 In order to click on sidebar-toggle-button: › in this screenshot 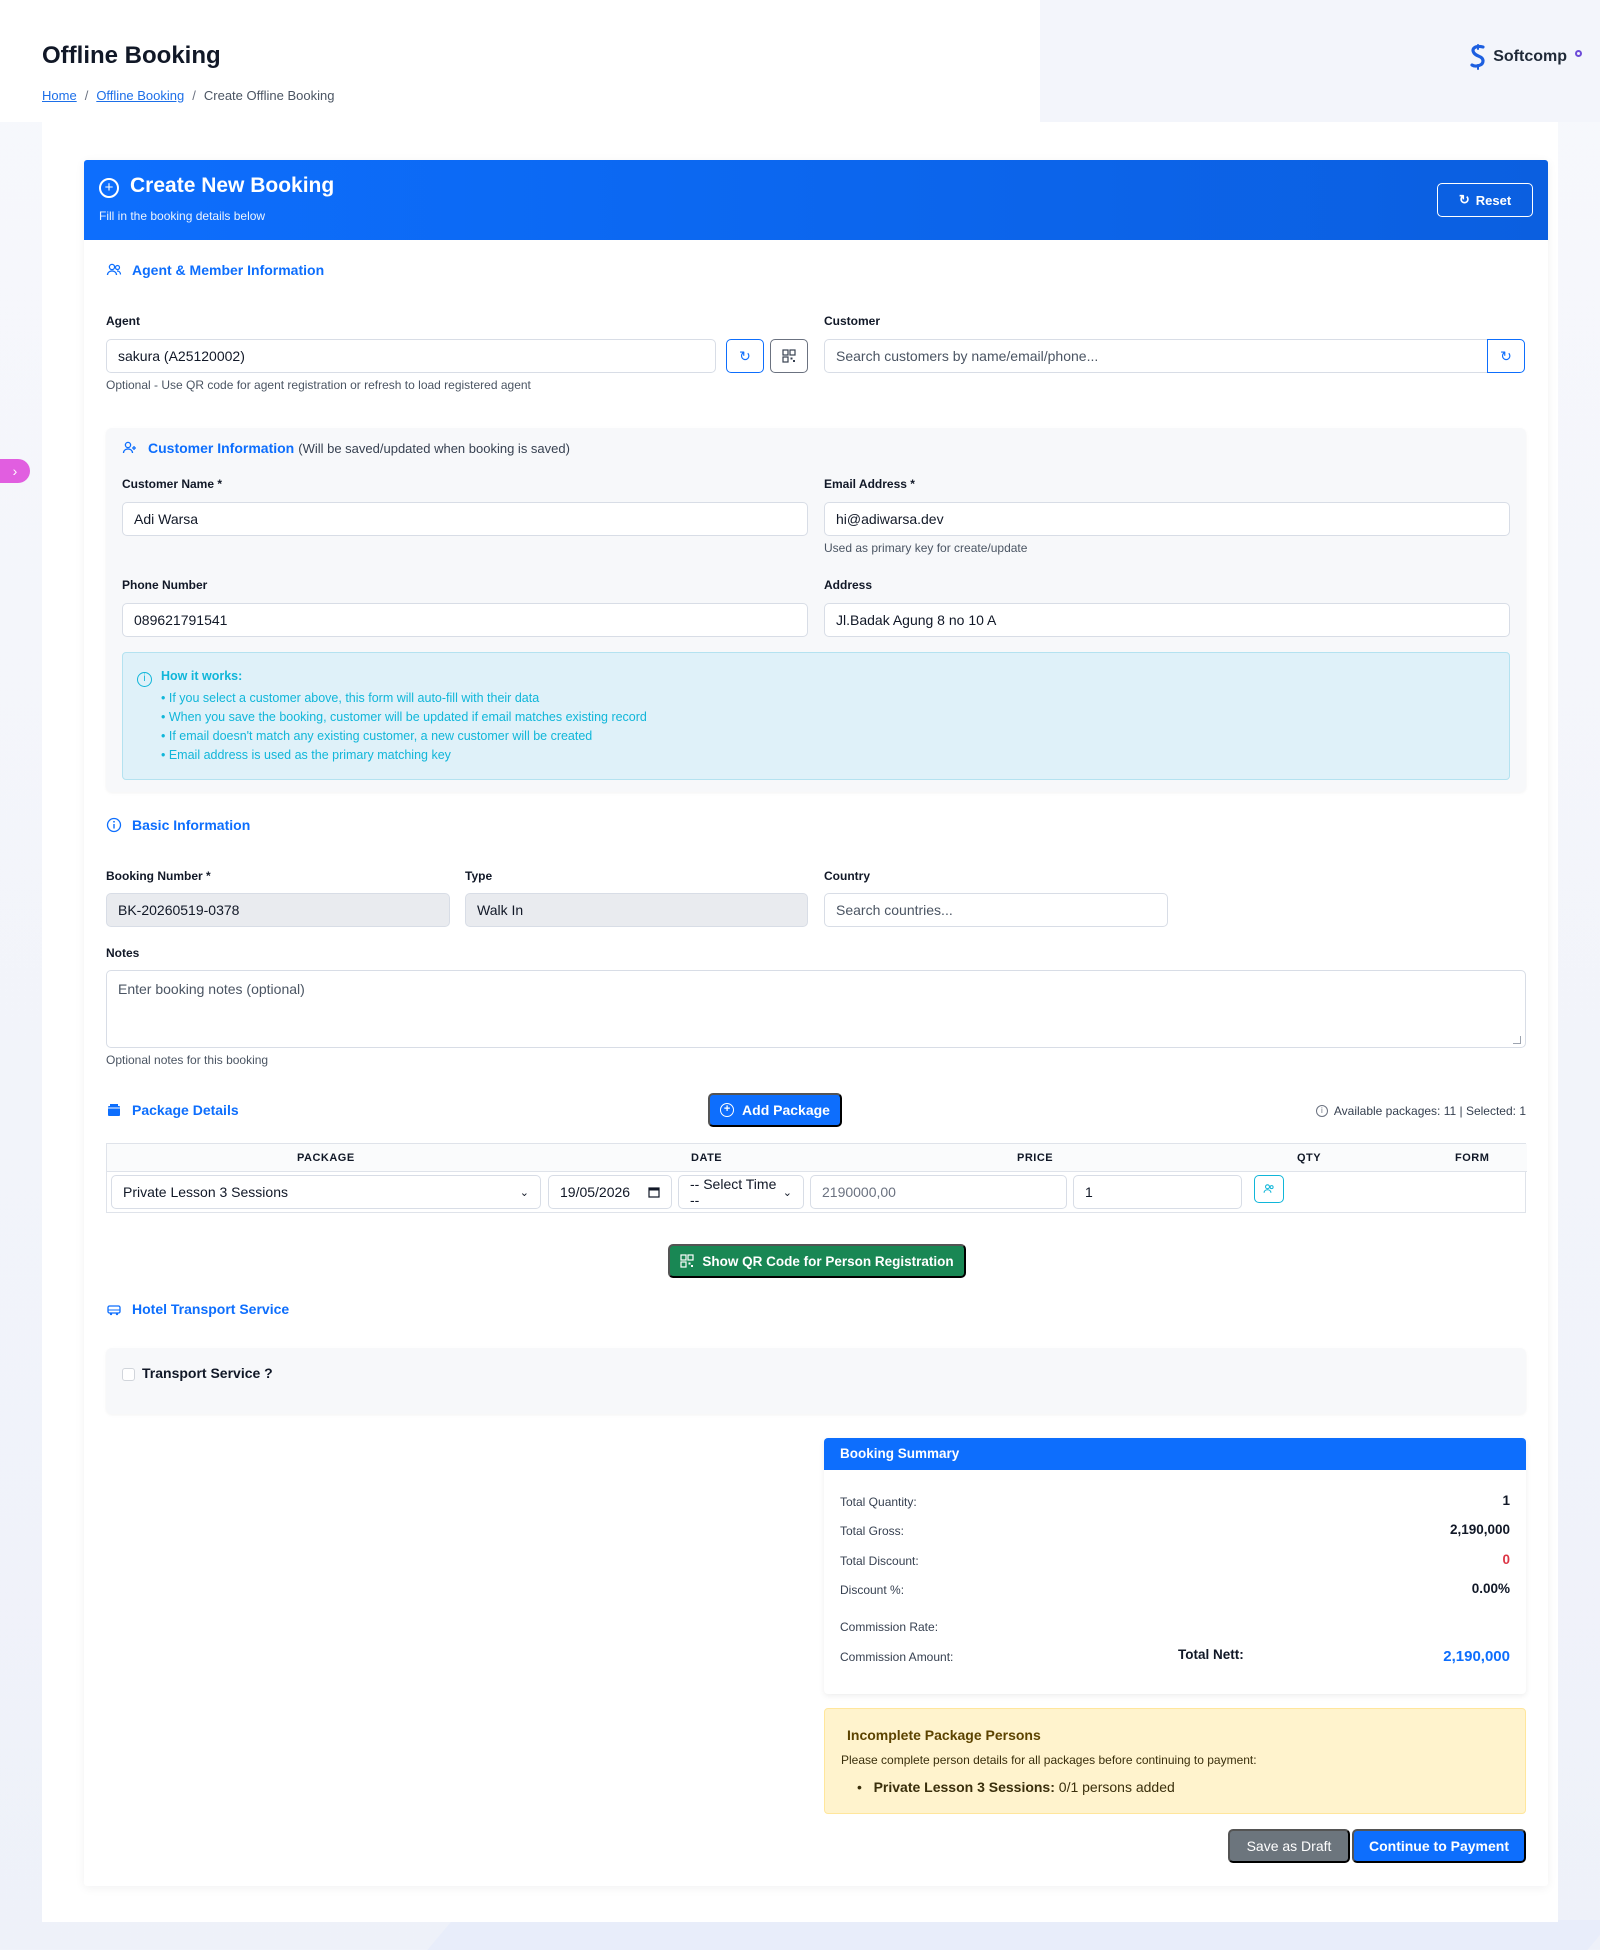, I will do `click(15, 471)`.